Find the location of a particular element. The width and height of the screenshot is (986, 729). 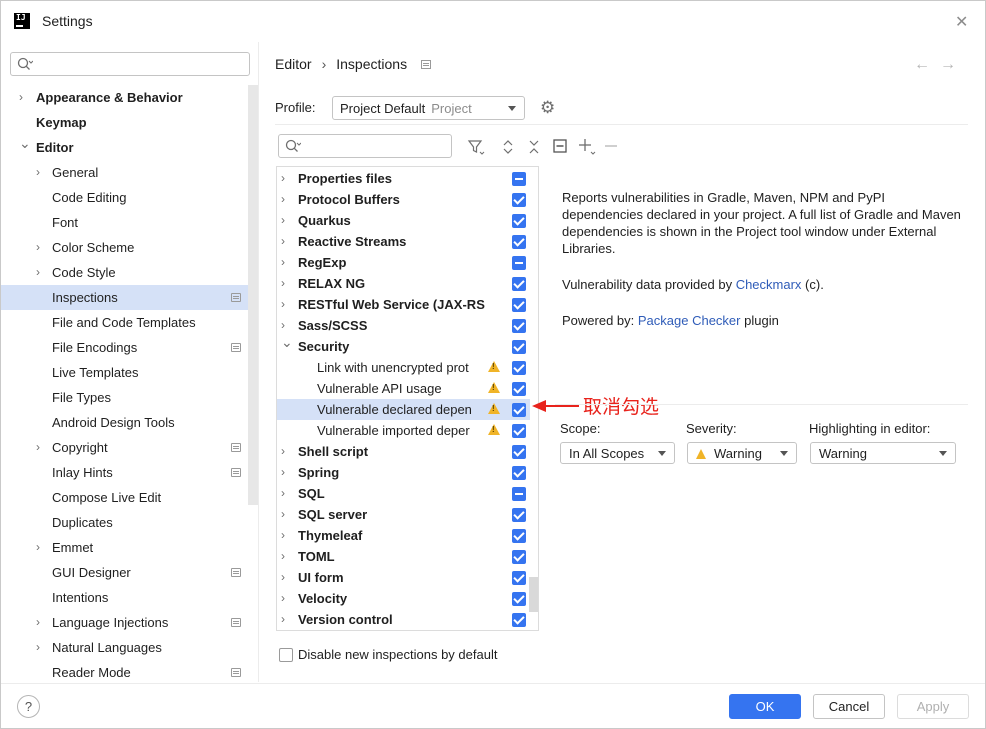

highlighting-dropdown: Warning is located at coordinates (883, 453).